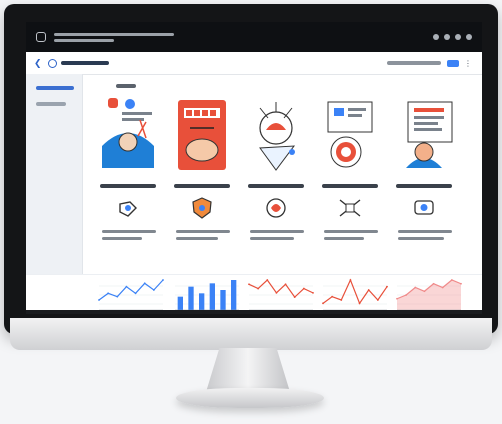  I want to click on screen-bottom-edge, so click(254, 312).